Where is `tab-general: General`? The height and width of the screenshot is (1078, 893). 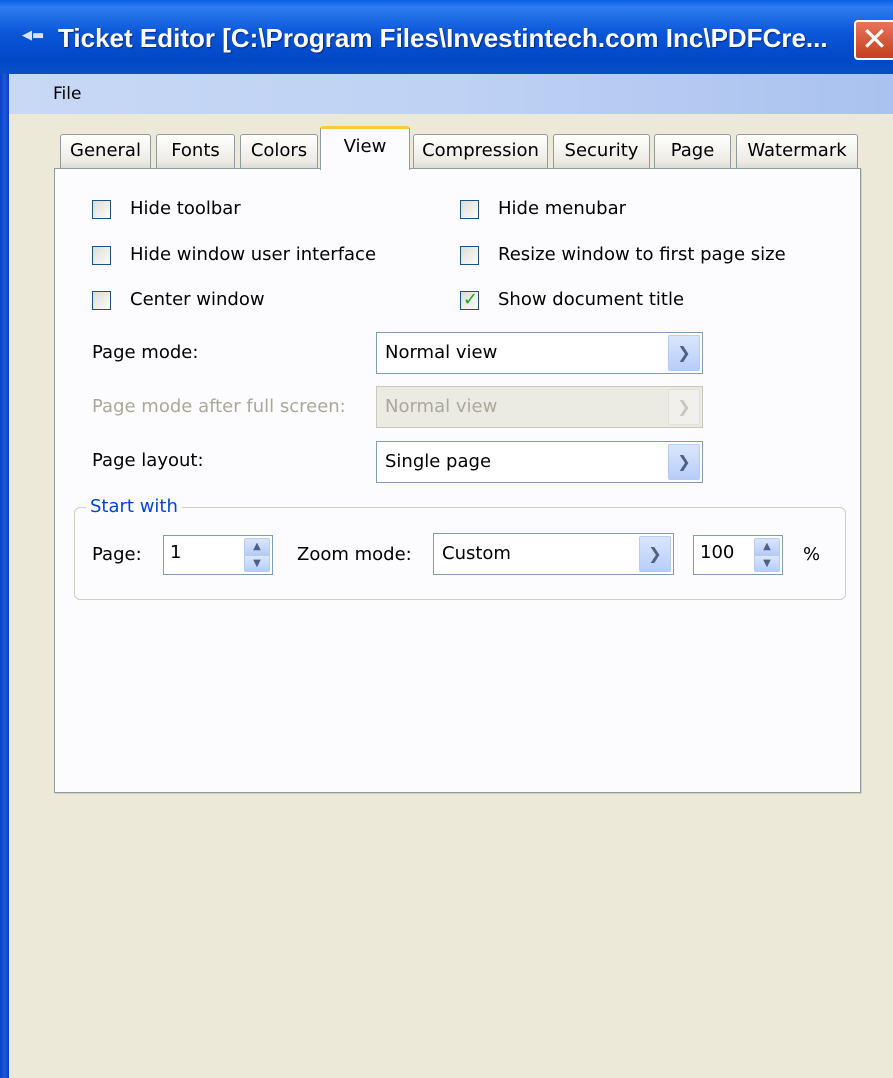 tab-general: General is located at coordinates (105, 151).